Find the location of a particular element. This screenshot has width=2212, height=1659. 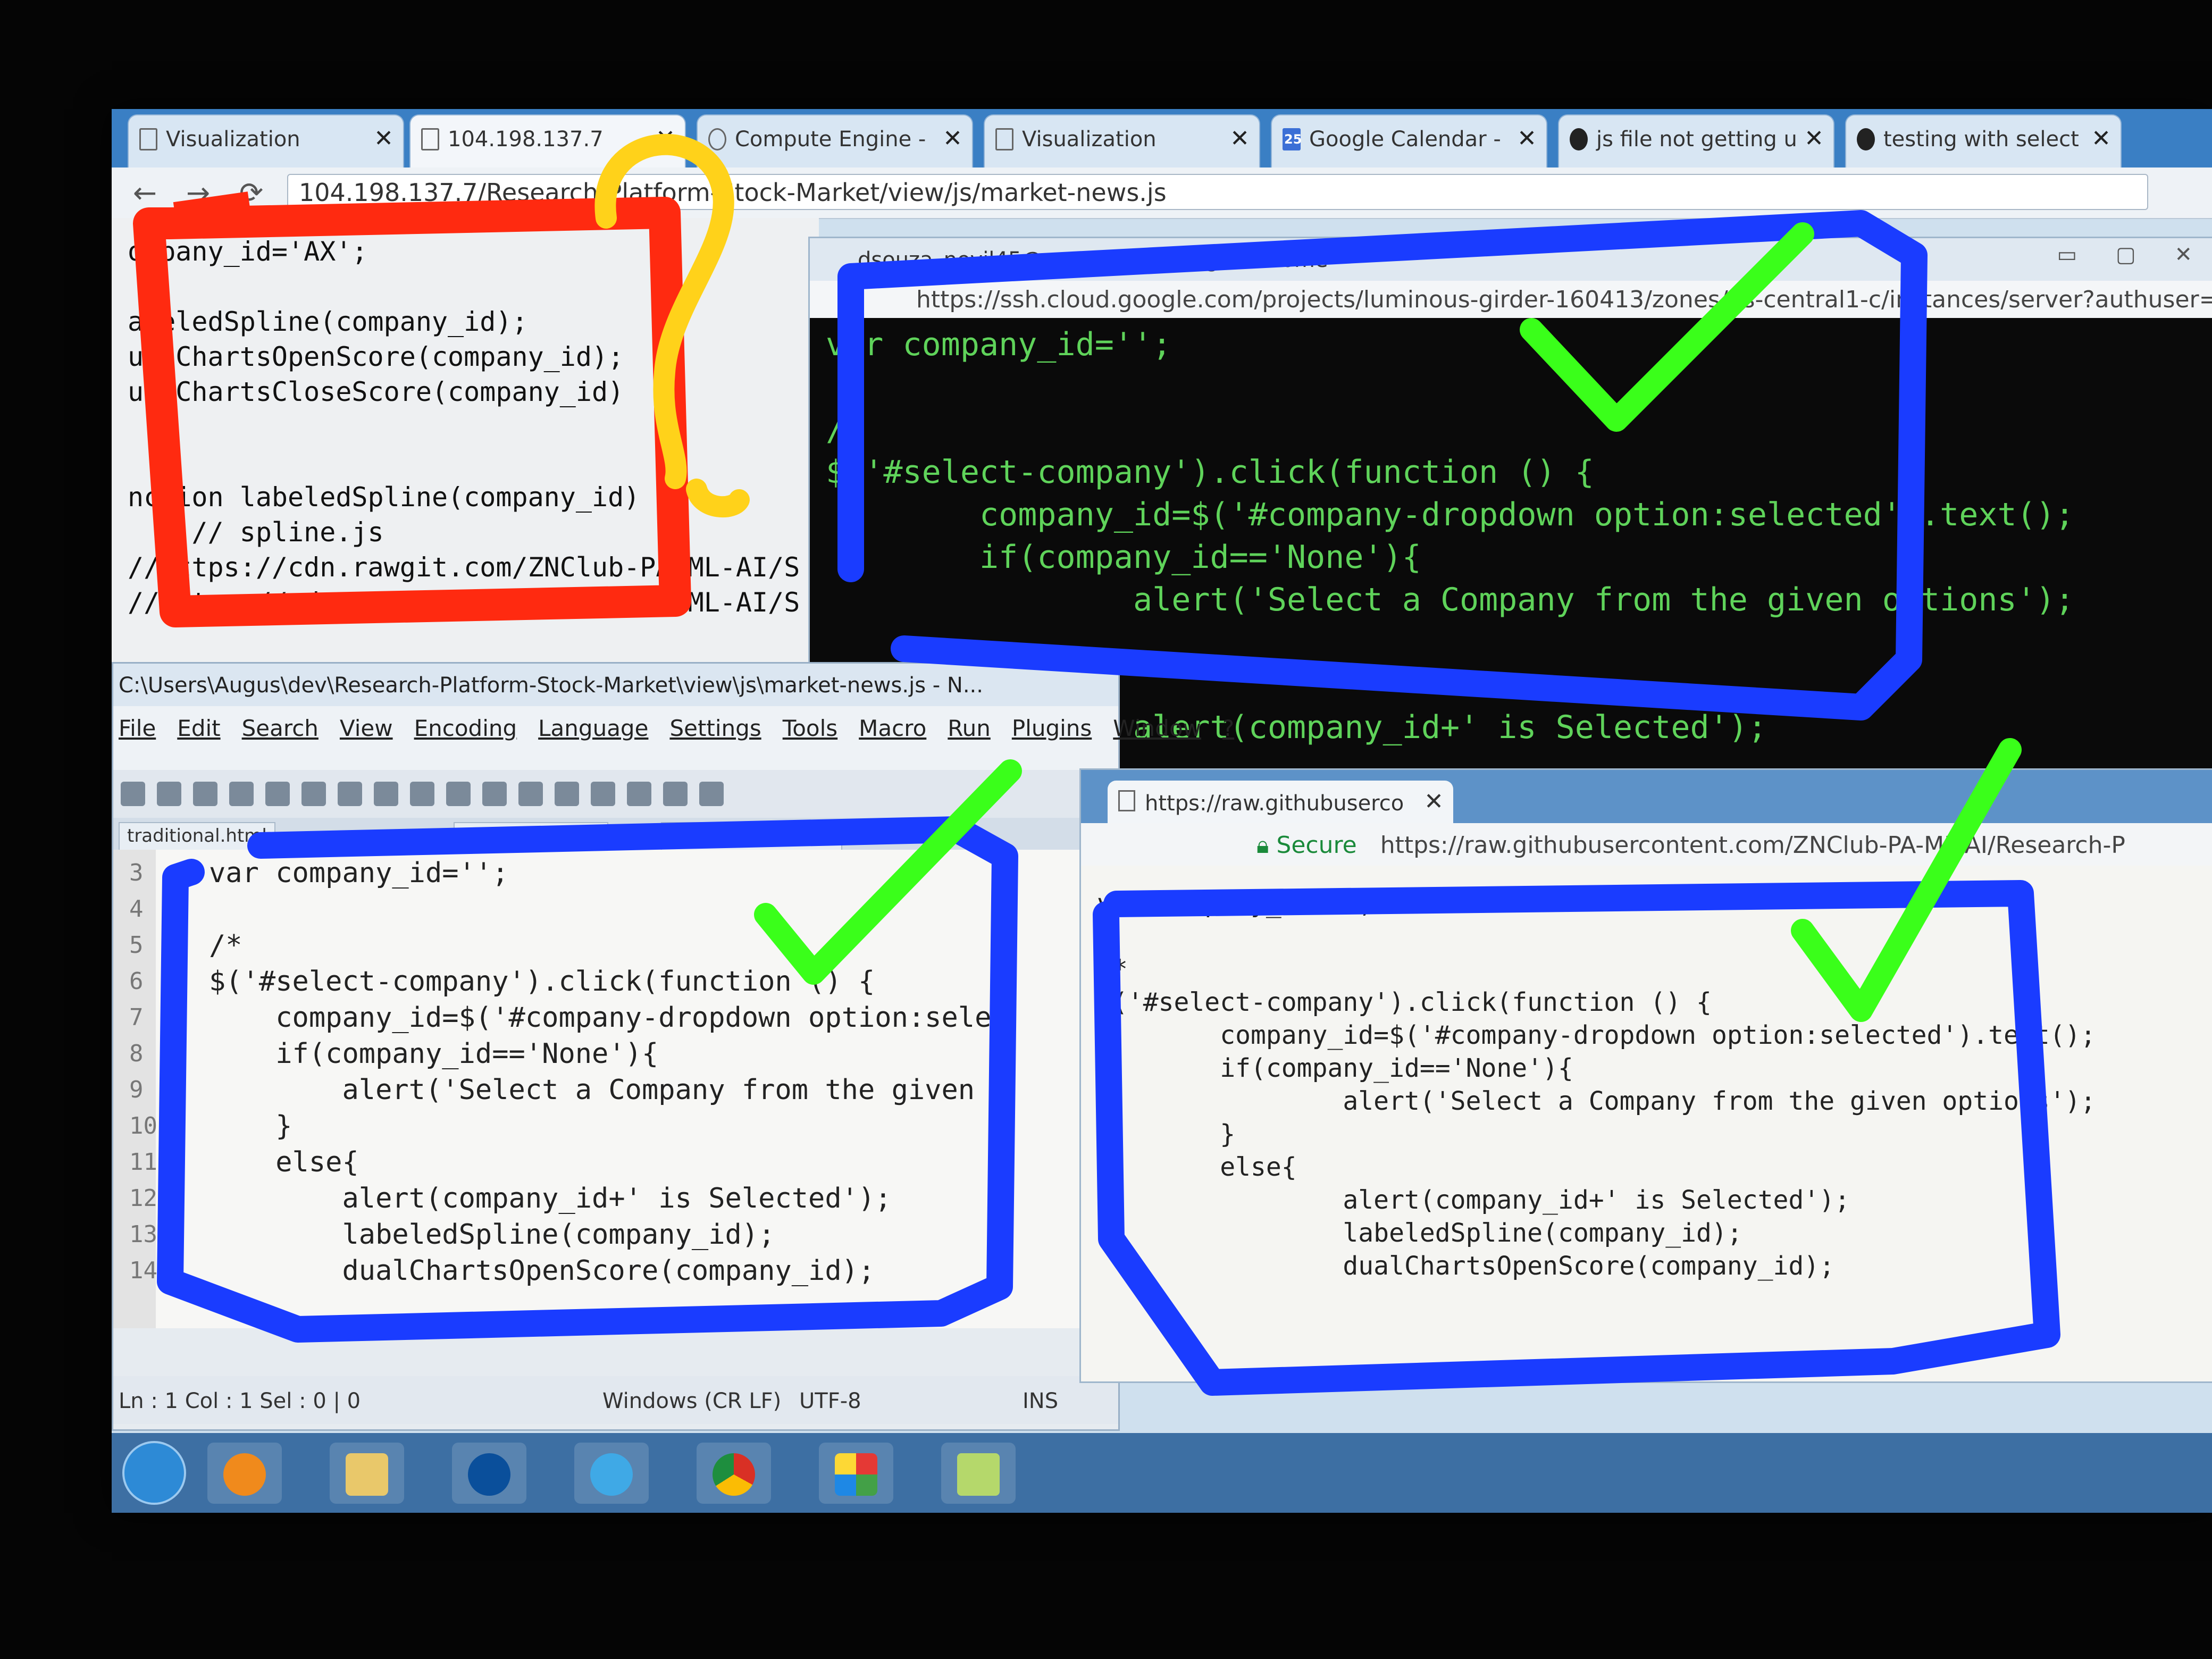

eol-format: Windows (CR LF) is located at coordinates (692, 1401).